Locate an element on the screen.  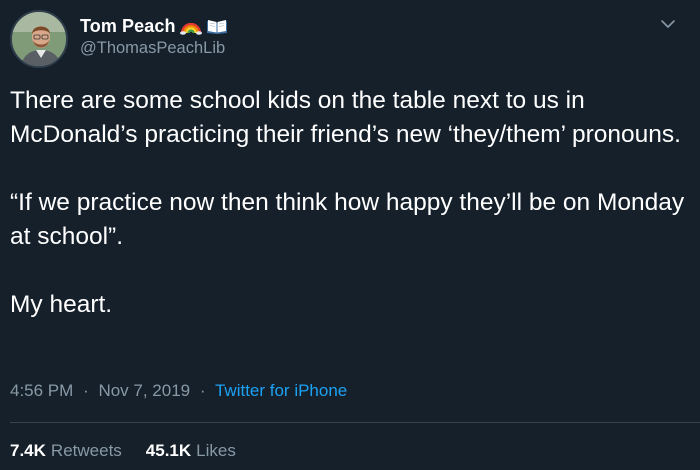
author-name-row: Tom Peach is located at coordinates (154, 26).